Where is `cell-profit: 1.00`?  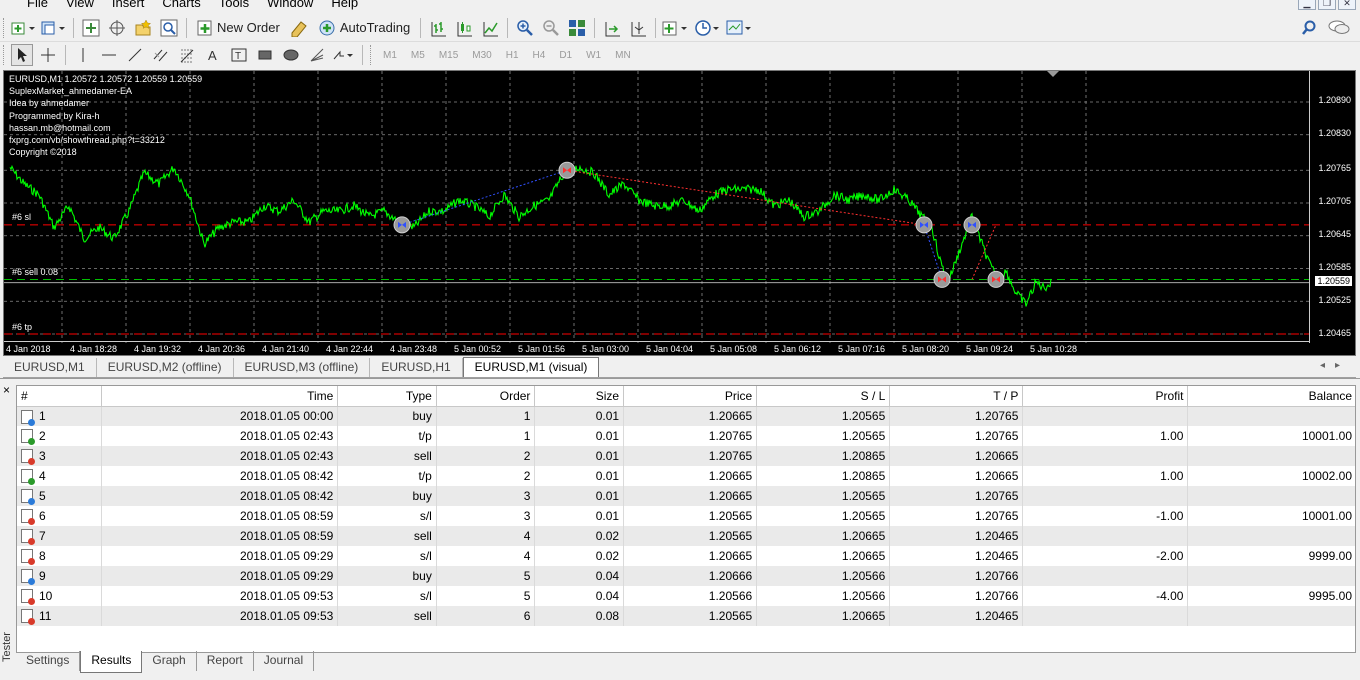 cell-profit: 1.00 is located at coordinates (1105, 436).